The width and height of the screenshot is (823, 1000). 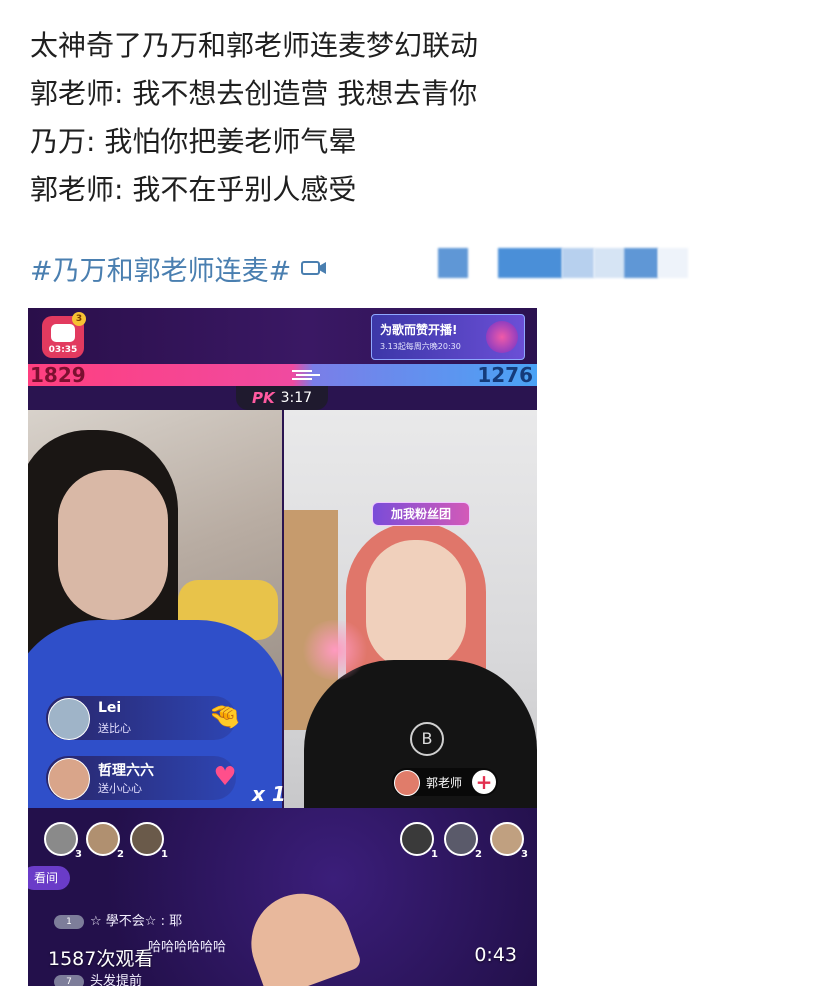 What do you see at coordinates (263, 398) in the screenshot?
I see `pk-logo: PK` at bounding box center [263, 398].